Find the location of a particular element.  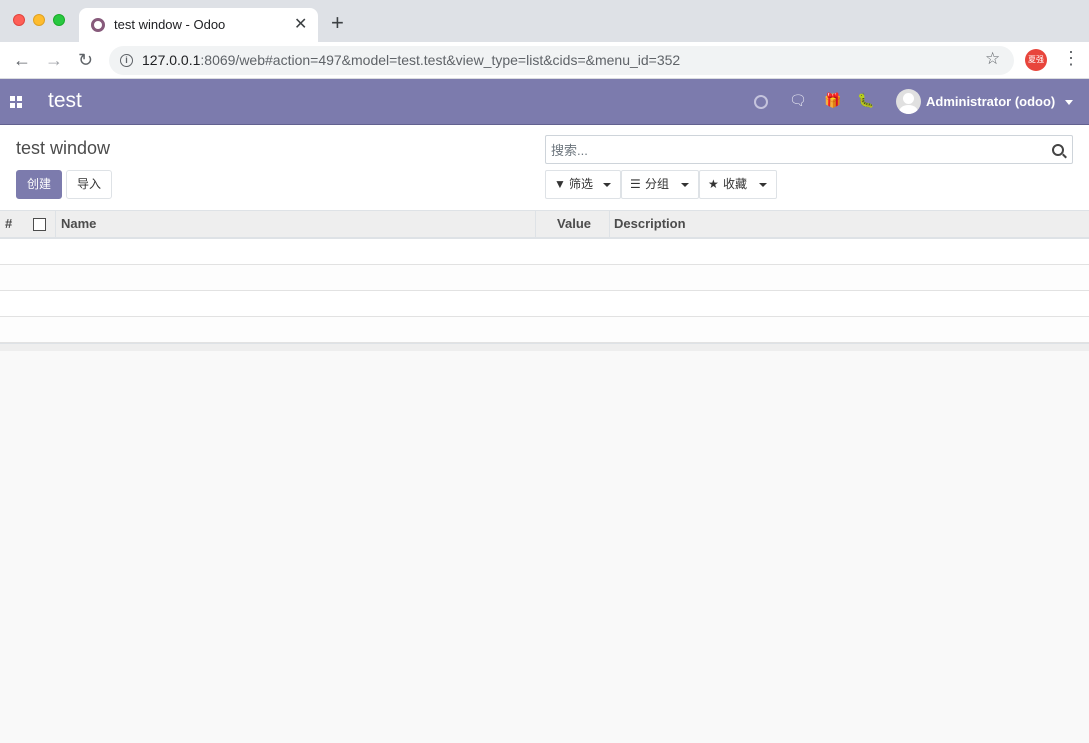

back-arrow-icon: ← is located at coordinates (22, 60).